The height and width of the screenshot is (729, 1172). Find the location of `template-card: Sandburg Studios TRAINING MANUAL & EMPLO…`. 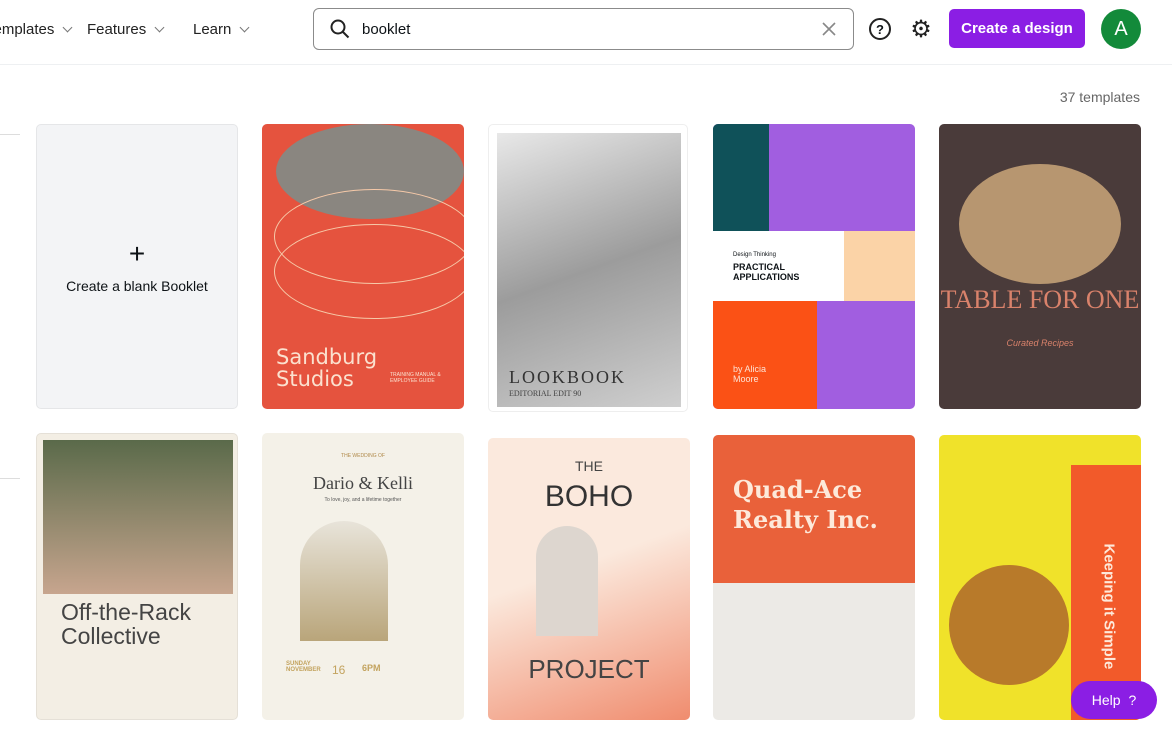

template-card: Sandburg Studios TRAINING MANUAL & EMPLO… is located at coordinates (363, 266).